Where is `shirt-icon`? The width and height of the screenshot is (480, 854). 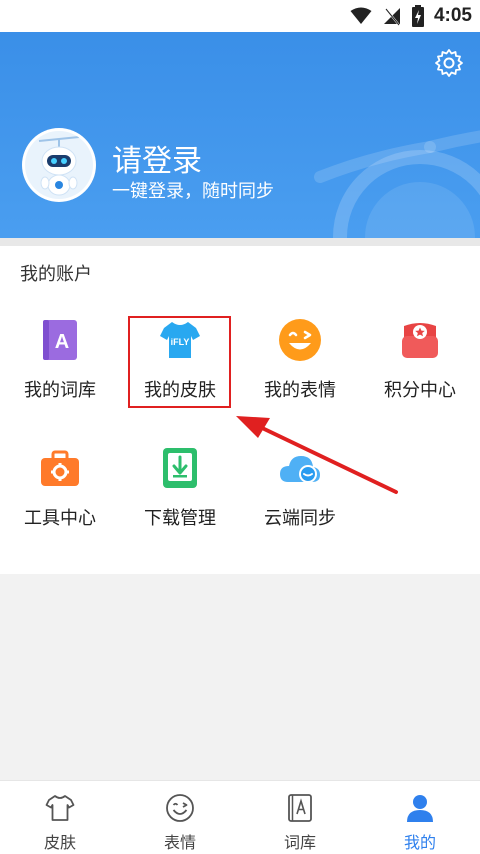
shirt-icon is located at coordinates (60, 808).